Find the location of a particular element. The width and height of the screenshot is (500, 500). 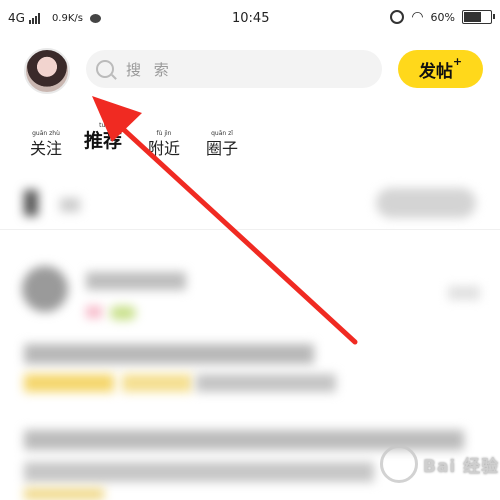

post-username is located at coordinates (136, 281).